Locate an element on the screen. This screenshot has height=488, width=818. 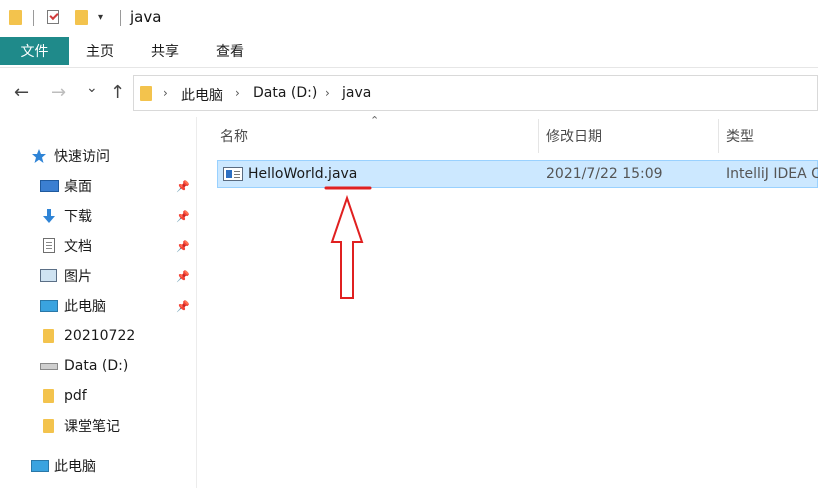
nav-quick-access: 快速访问 is located at coordinates (98, 156).